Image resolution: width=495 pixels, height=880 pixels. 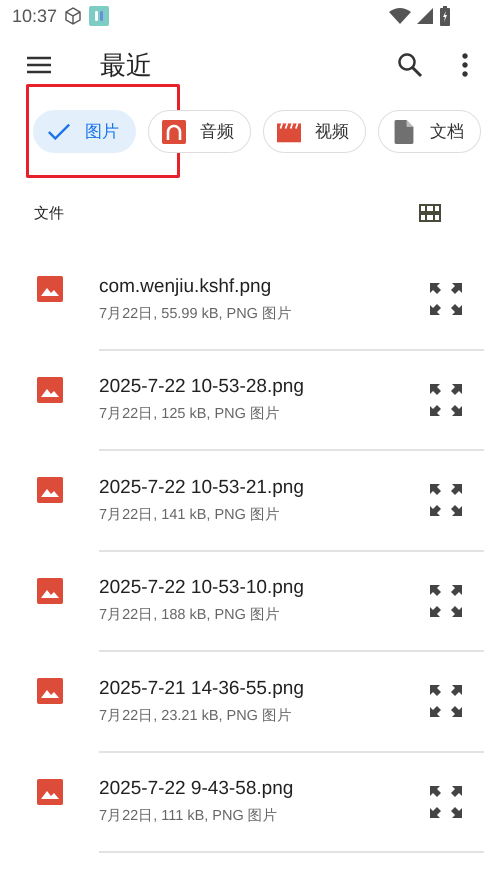 I want to click on file-details: 7月22日, 125 kB, PNG 图片, so click(x=190, y=414).